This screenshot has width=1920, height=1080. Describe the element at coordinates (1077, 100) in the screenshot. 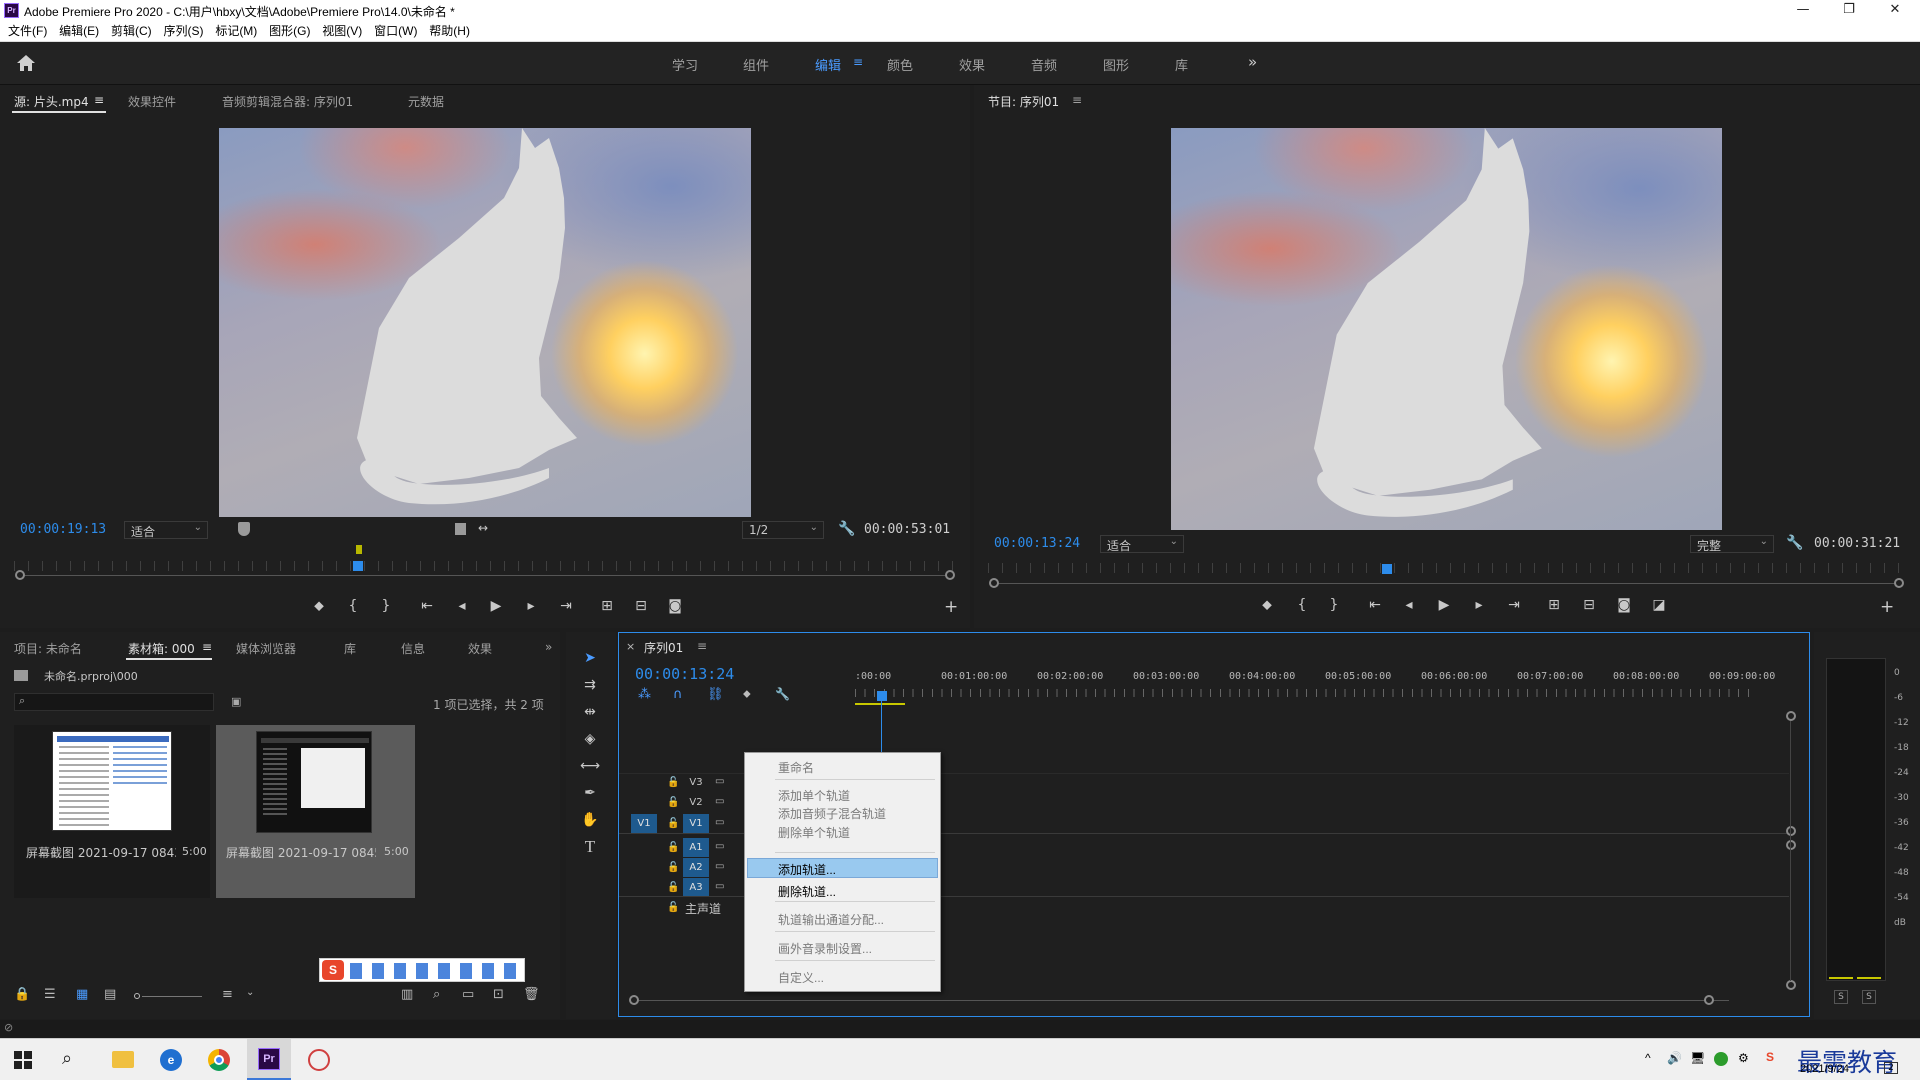

I see `program-menu-icon: ≡` at that location.